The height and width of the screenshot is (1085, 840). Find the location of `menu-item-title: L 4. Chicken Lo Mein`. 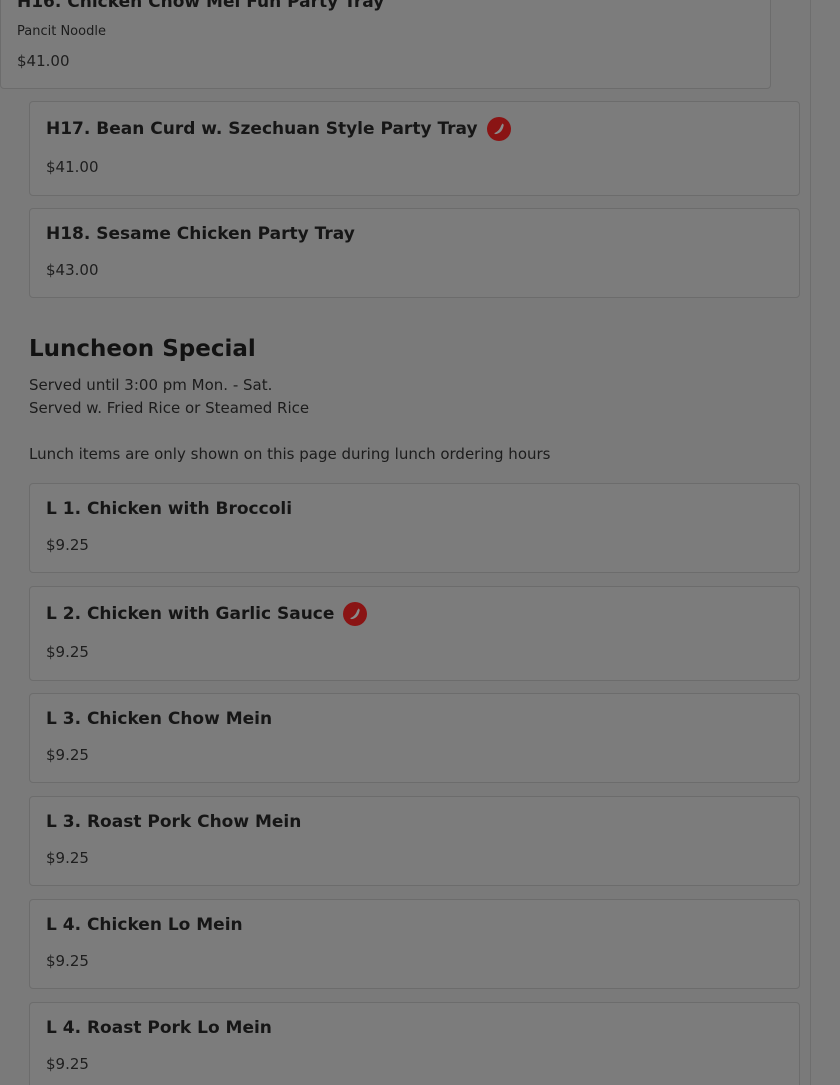

menu-item-title: L 4. Chicken Lo Mein is located at coordinates (144, 925).